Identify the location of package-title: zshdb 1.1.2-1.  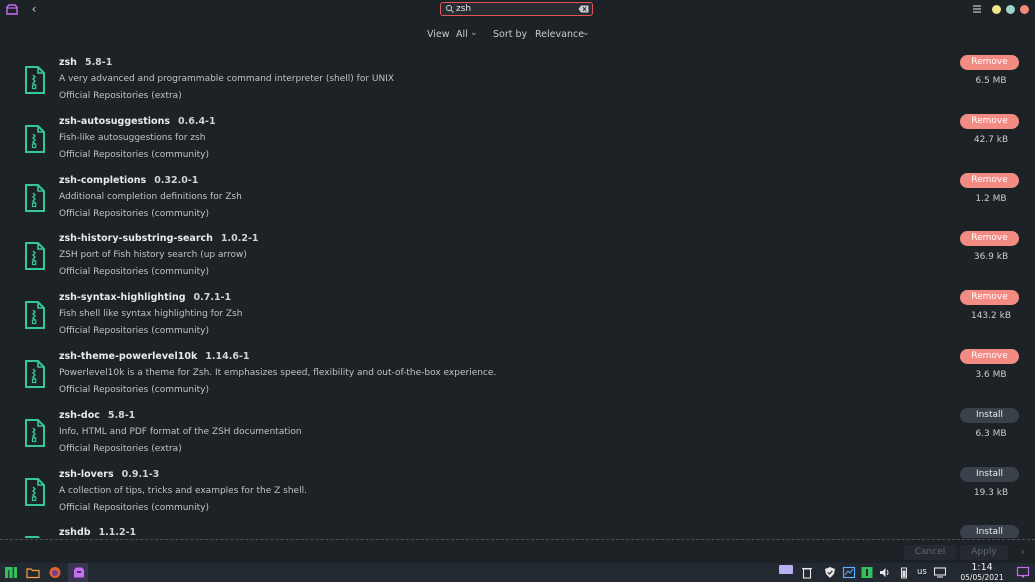
(97, 532).